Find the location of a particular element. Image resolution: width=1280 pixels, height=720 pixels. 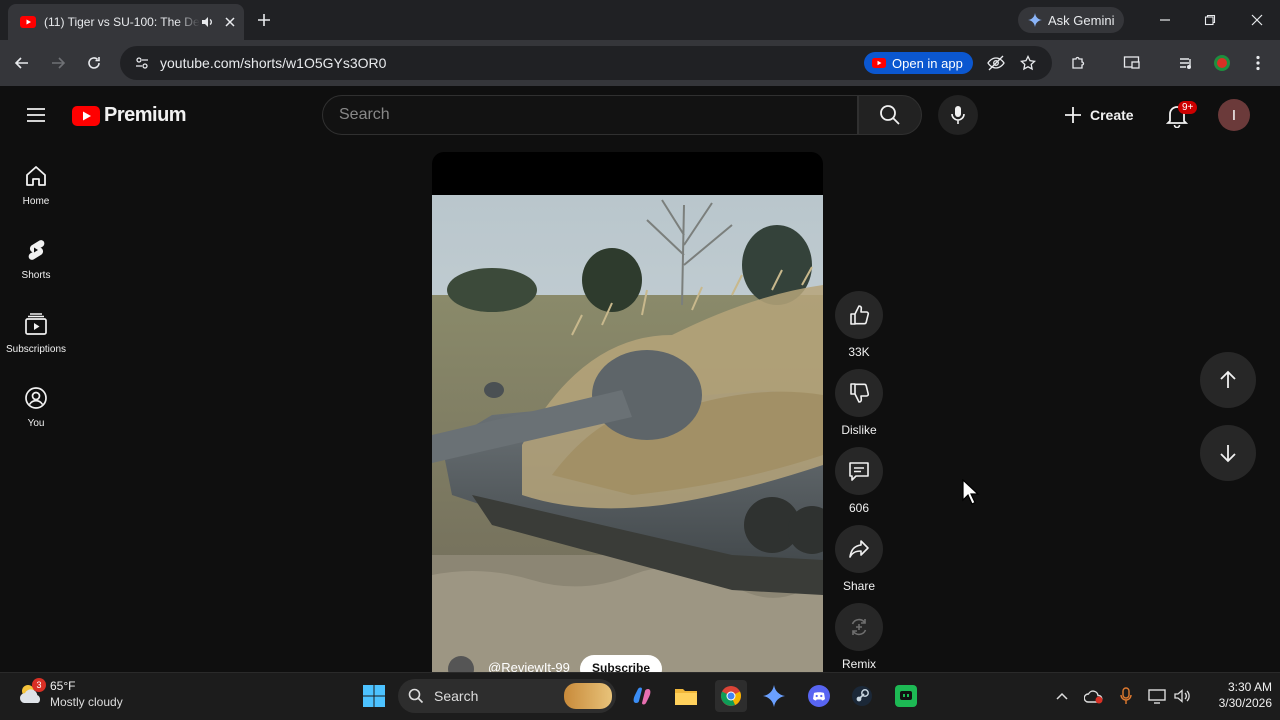

plus-icon is located at coordinates (1073, 115).